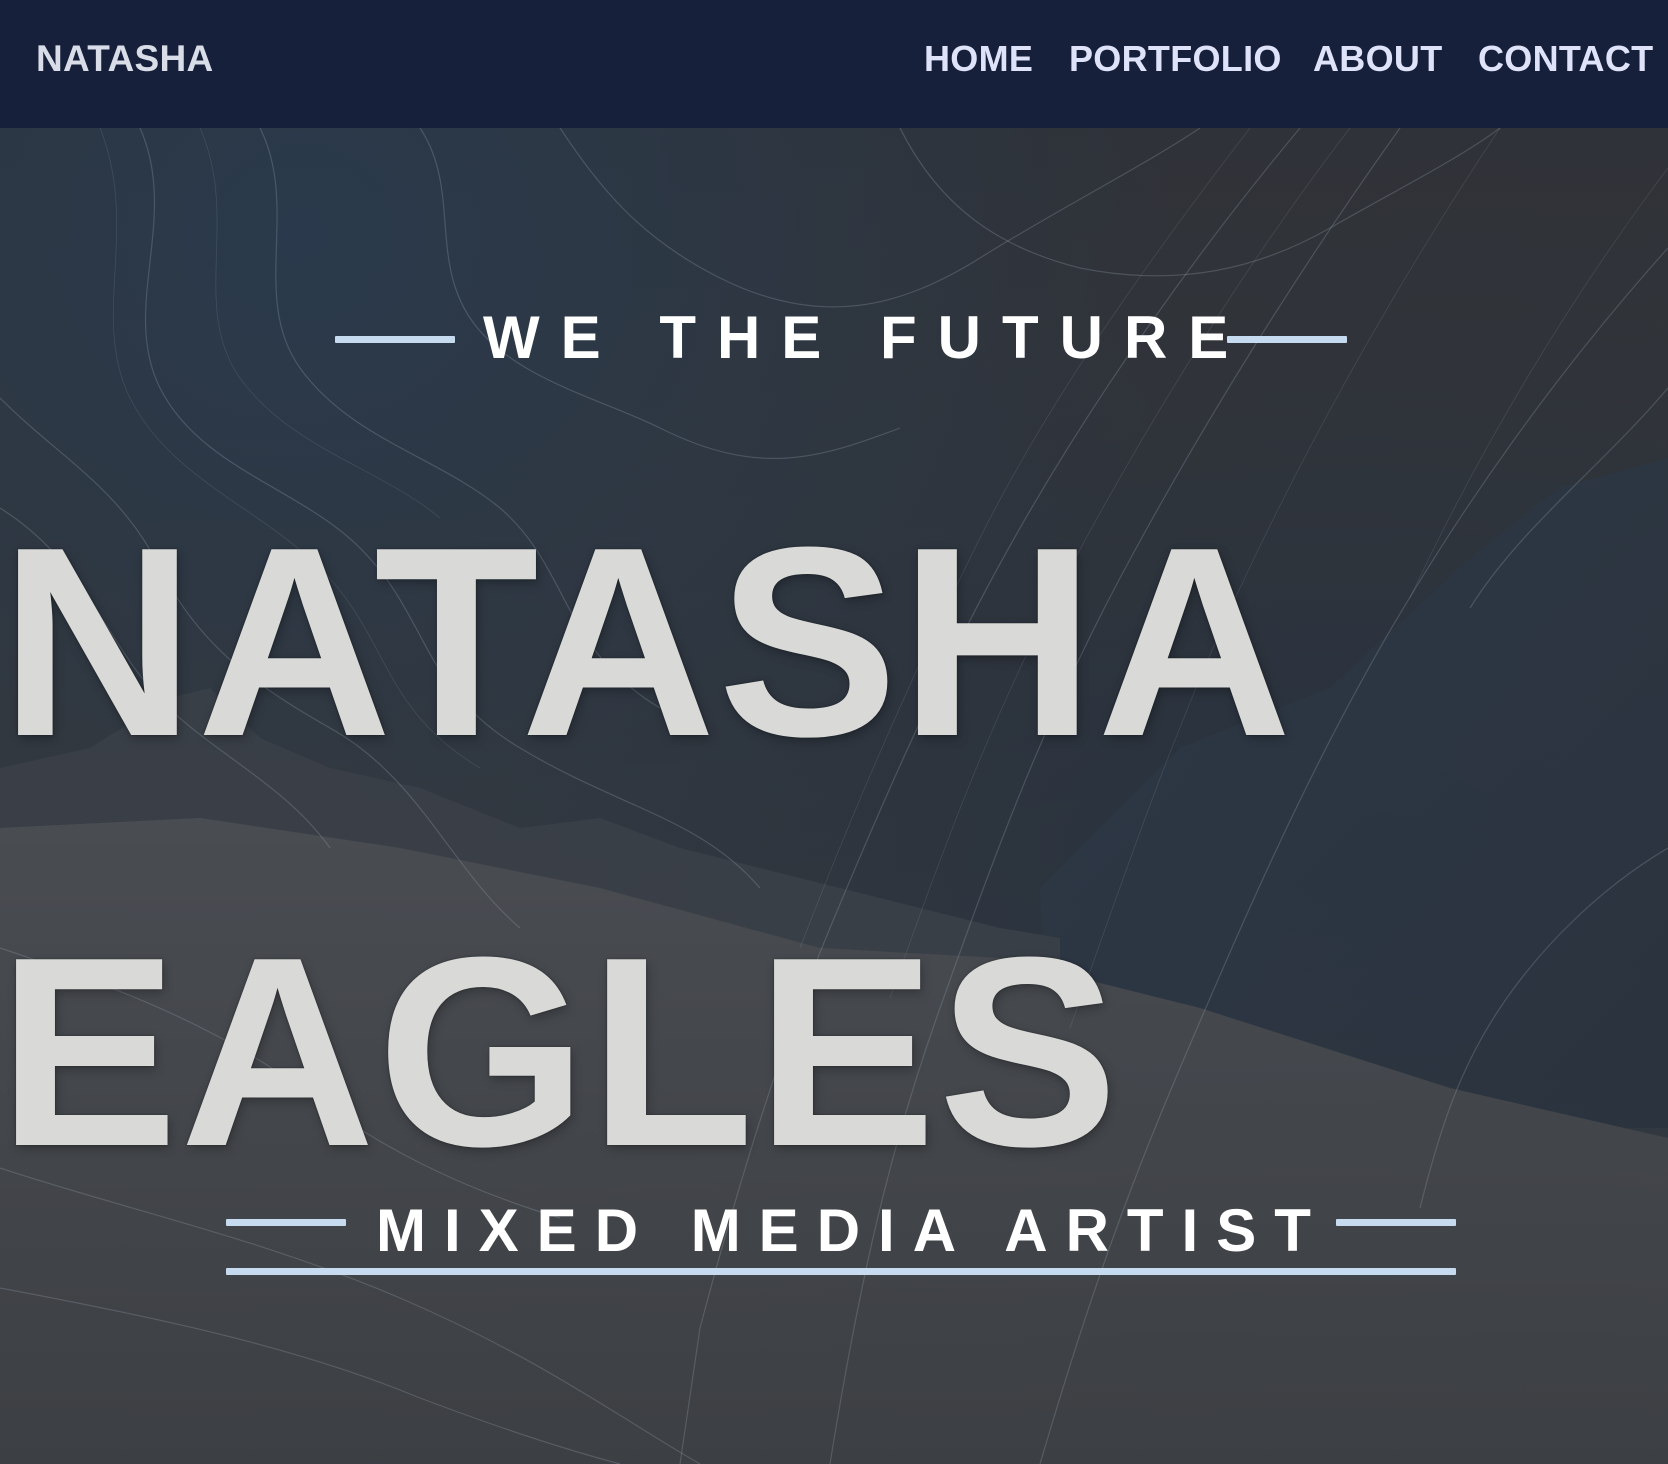 This screenshot has width=1668, height=1464. Describe the element at coordinates (1287, 339) in the screenshot. I see `tagline-right-rule` at that location.